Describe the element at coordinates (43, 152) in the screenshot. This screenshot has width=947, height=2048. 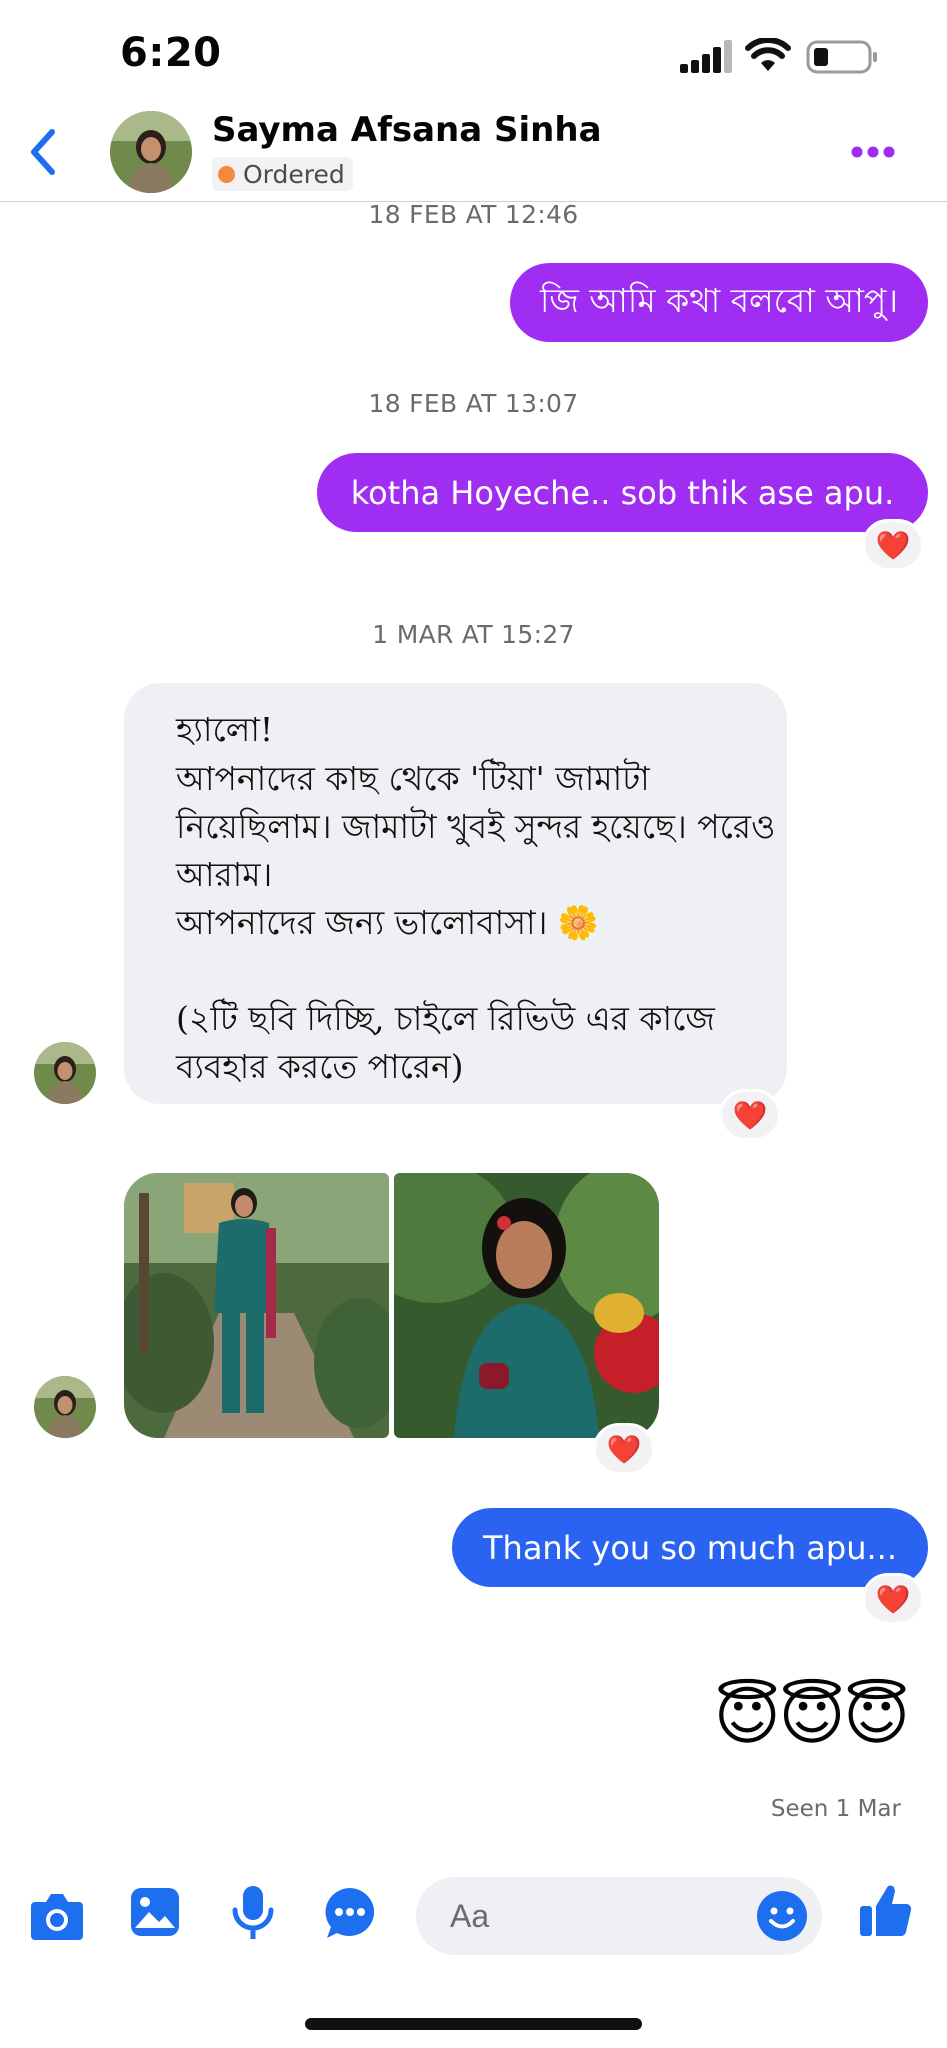
I see `chevron-left-icon` at that location.